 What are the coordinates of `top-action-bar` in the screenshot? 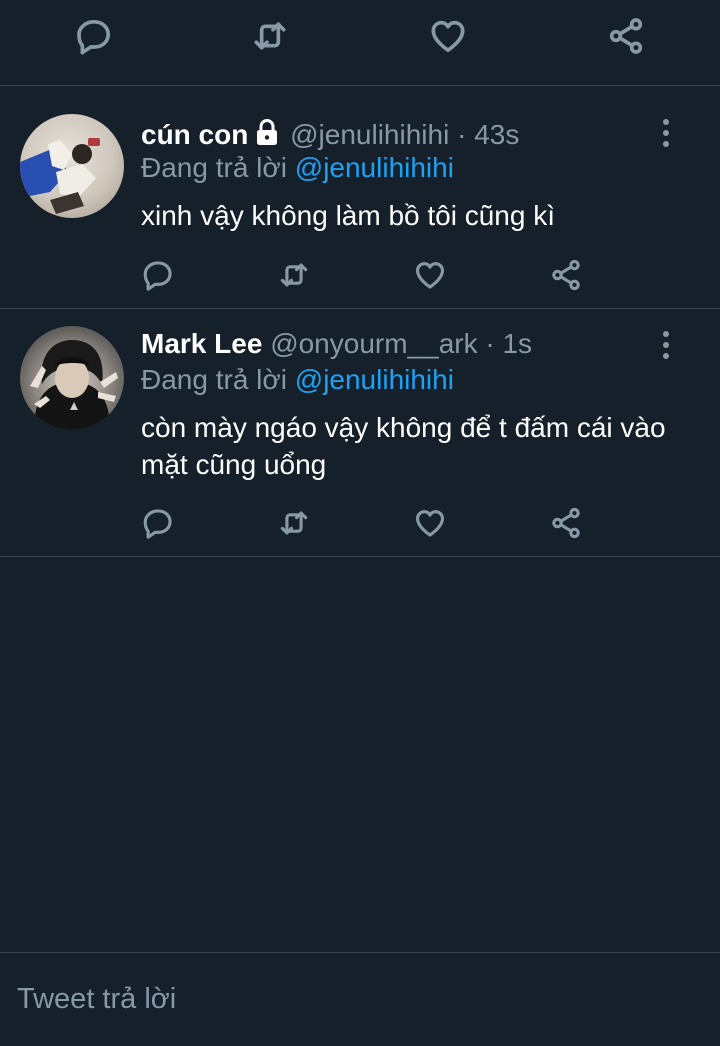 It's located at (360, 43).